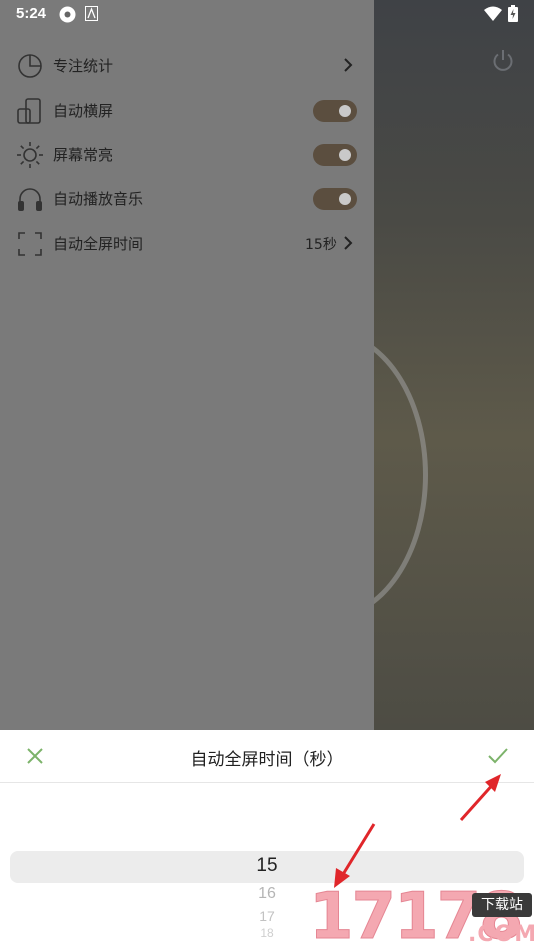 This screenshot has width=534, height=950. I want to click on watermark-badge: 下载站, so click(502, 905).